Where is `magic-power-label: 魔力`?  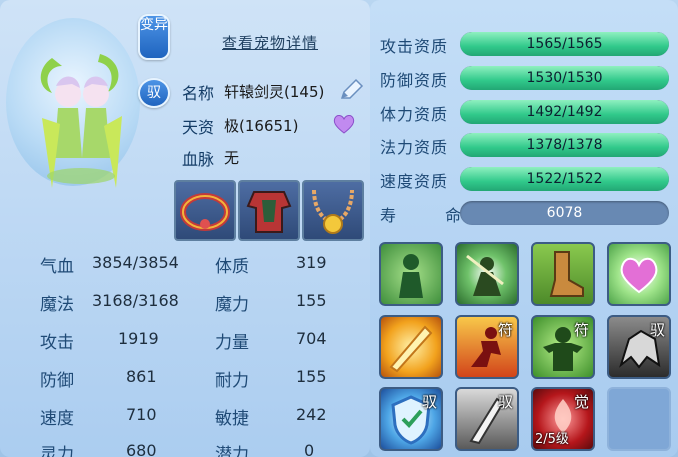 magic-power-label: 魔力 is located at coordinates (232, 305).